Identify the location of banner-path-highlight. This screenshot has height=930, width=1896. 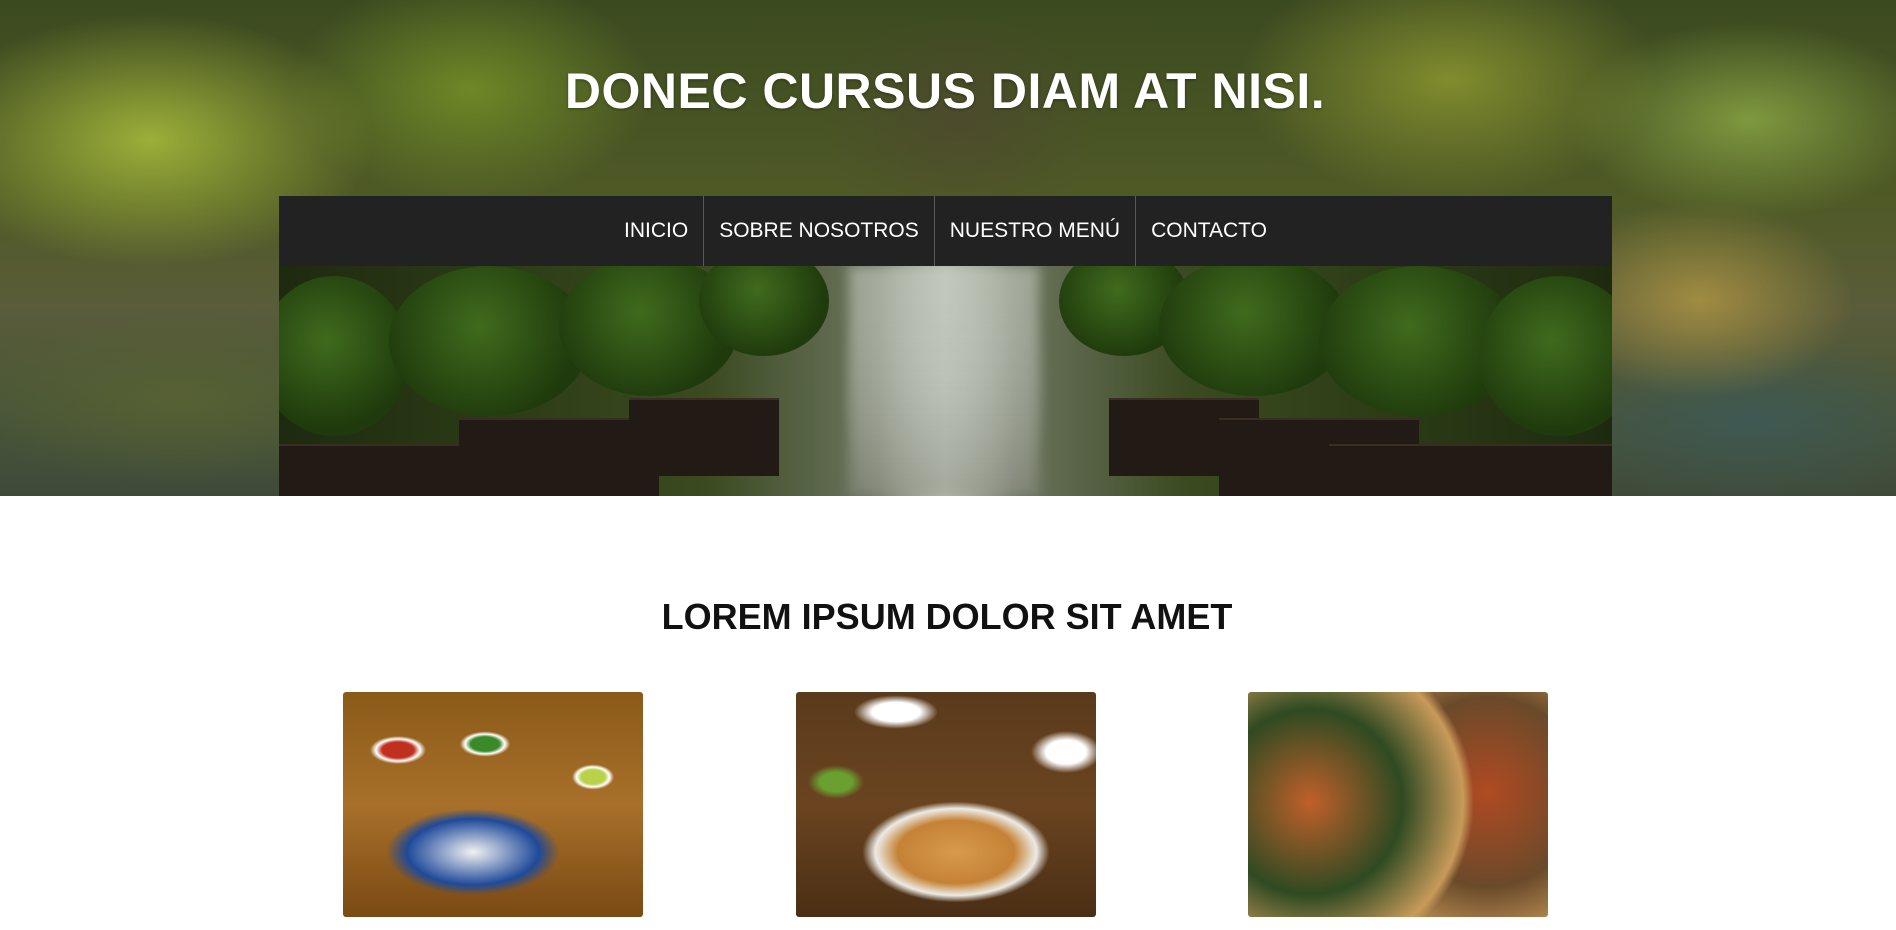
(944, 381).